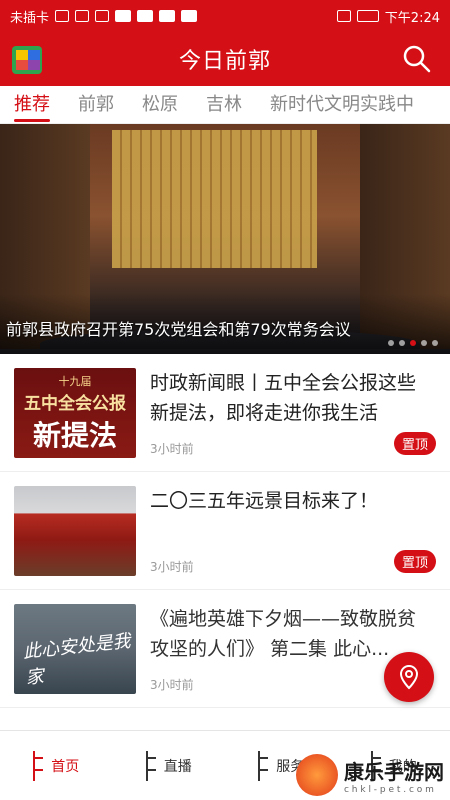 This screenshot has height=800, width=450. I want to click on search-icon, so click(417, 59).